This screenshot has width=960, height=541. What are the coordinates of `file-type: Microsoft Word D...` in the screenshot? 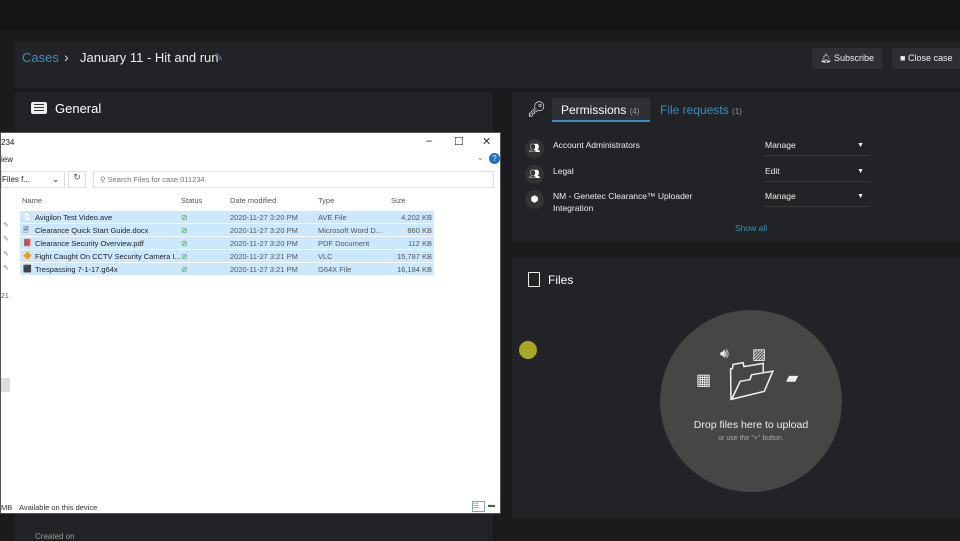 It's located at (350, 230).